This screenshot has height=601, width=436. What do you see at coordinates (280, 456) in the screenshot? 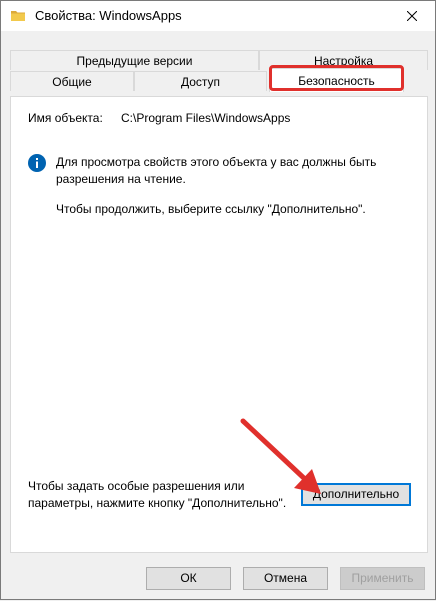
I see `red-arrow-annotation` at bounding box center [280, 456].